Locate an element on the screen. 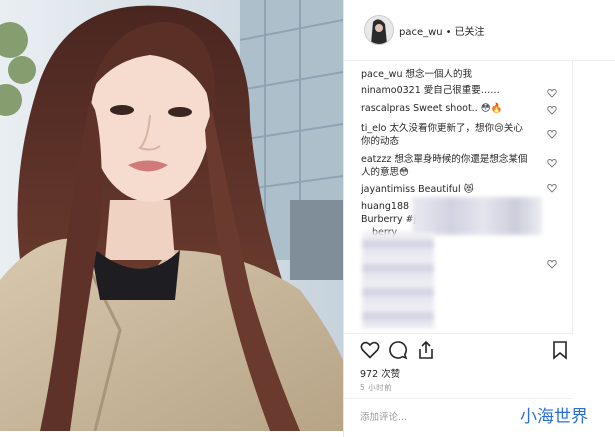 This screenshot has height=437, width=615. comment-row-continuation: 人的意思😳 is located at coordinates (385, 172).